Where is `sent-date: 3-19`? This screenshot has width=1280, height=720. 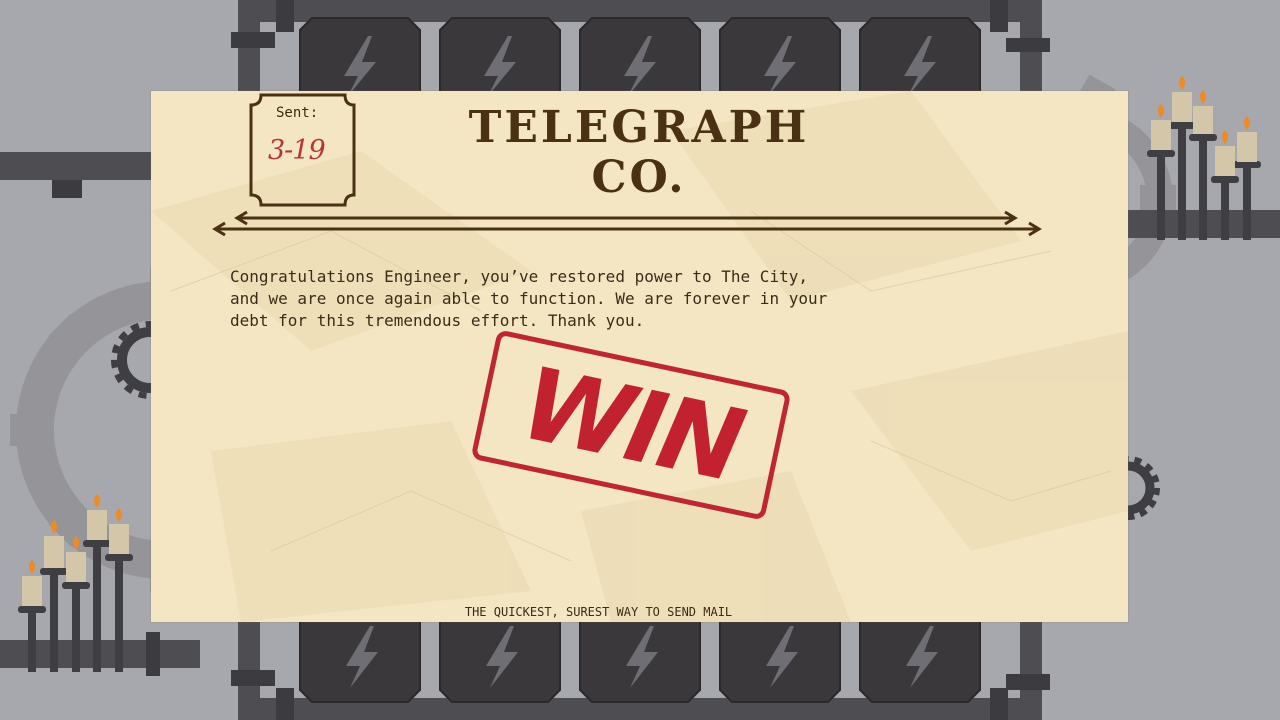 sent-date: 3-19 is located at coordinates (297, 150).